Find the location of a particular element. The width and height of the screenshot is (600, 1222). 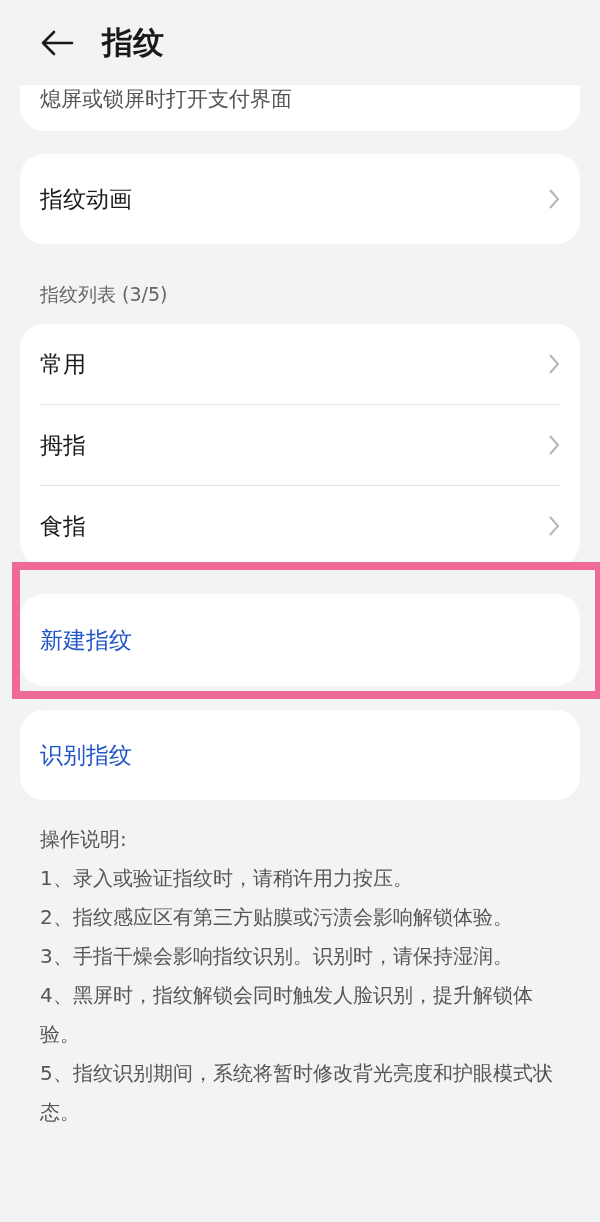

note-text: 5、指纹识别期间，系统将暂时修改背光亮度和护眼模式状态。 is located at coordinates (297, 1093).